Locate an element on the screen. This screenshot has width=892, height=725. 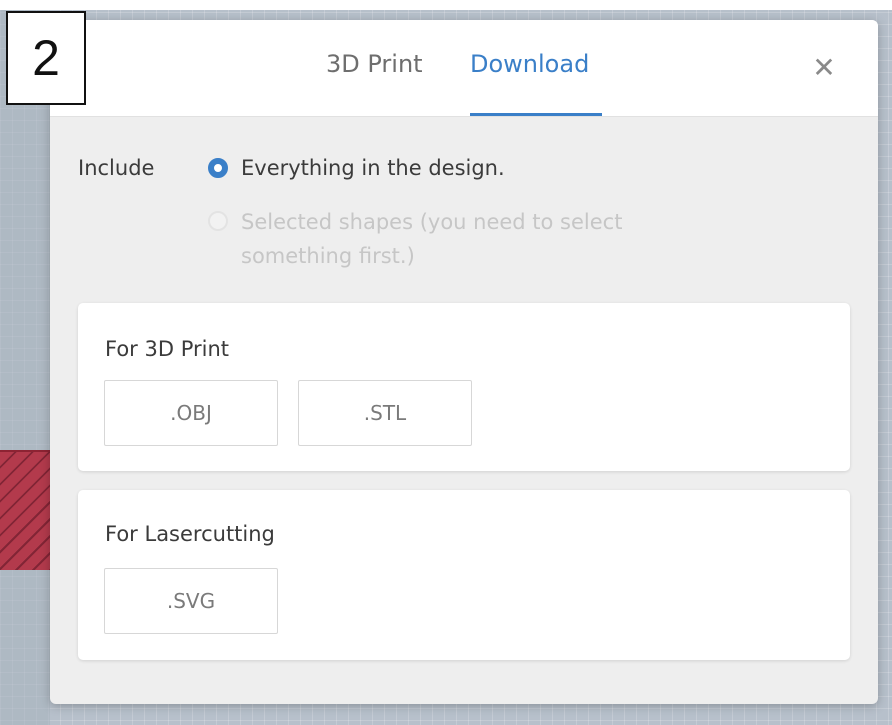
step-number-label: 2 is located at coordinates (46, 58).